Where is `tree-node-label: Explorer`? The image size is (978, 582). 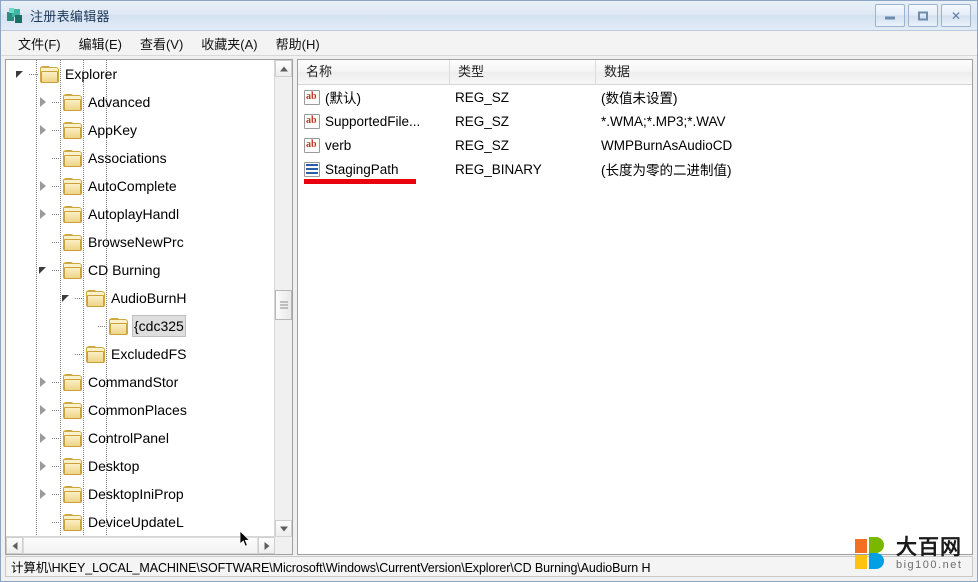 tree-node-label: Explorer is located at coordinates (91, 74).